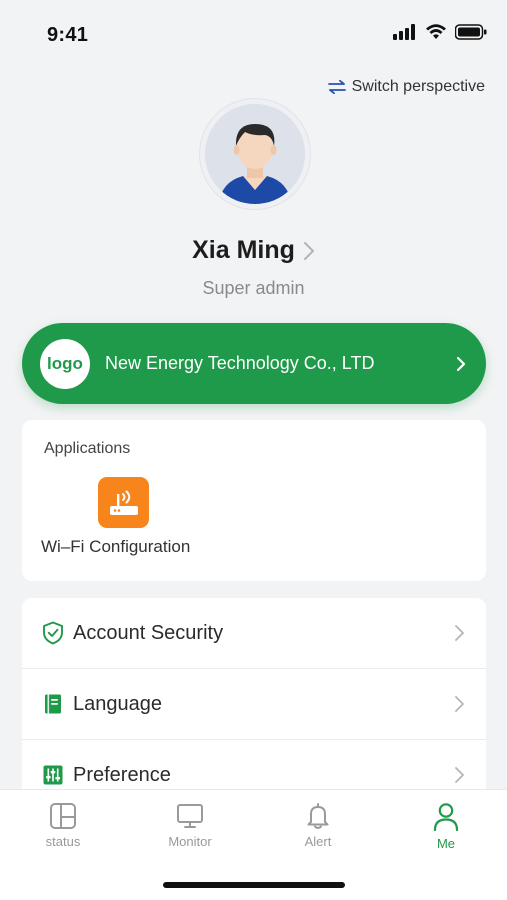 This screenshot has width=507, height=900. Describe the element at coordinates (87, 448) in the screenshot. I see `applications-title: Applications` at that location.